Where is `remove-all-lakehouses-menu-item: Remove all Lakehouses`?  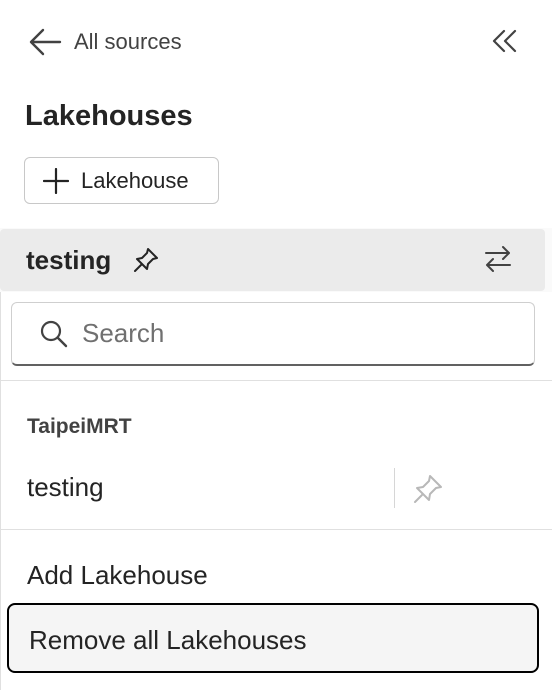 remove-all-lakehouses-menu-item: Remove all Lakehouses is located at coordinates (273, 638).